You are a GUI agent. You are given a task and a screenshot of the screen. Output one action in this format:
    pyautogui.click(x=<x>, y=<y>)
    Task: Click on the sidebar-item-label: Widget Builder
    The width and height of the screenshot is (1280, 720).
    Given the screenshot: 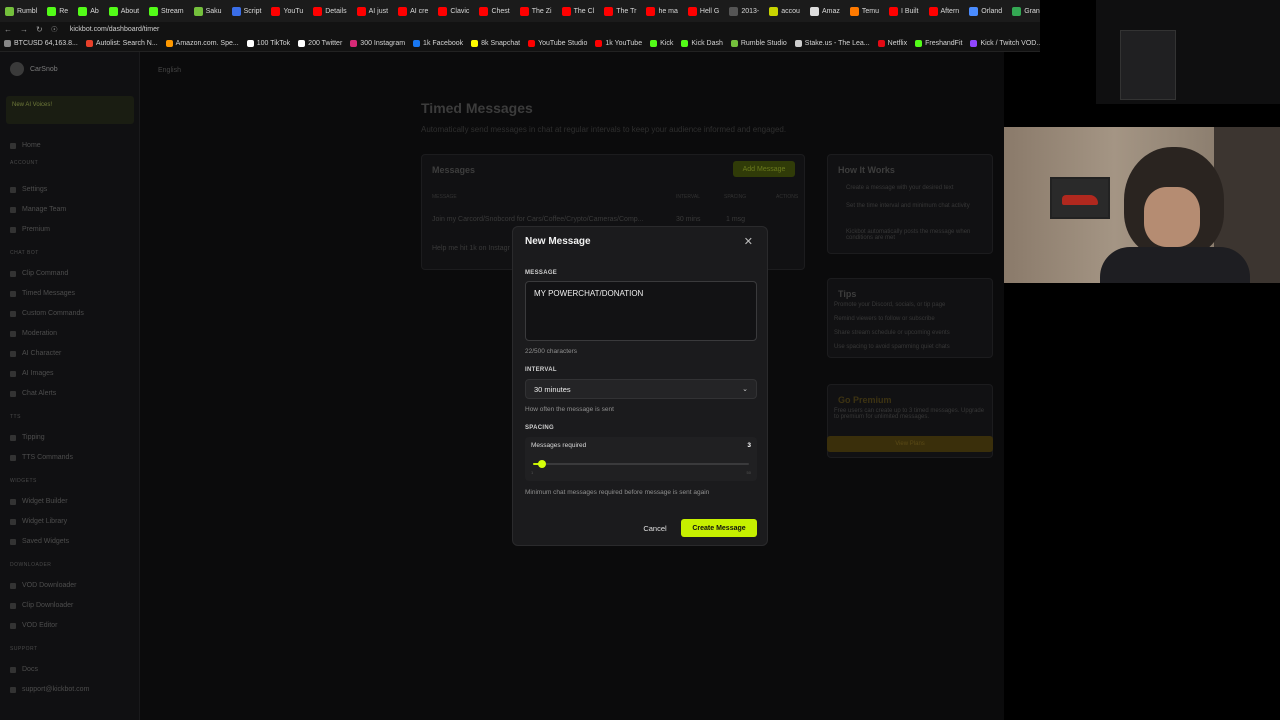 What is the action you would take?
    pyautogui.click(x=45, y=501)
    